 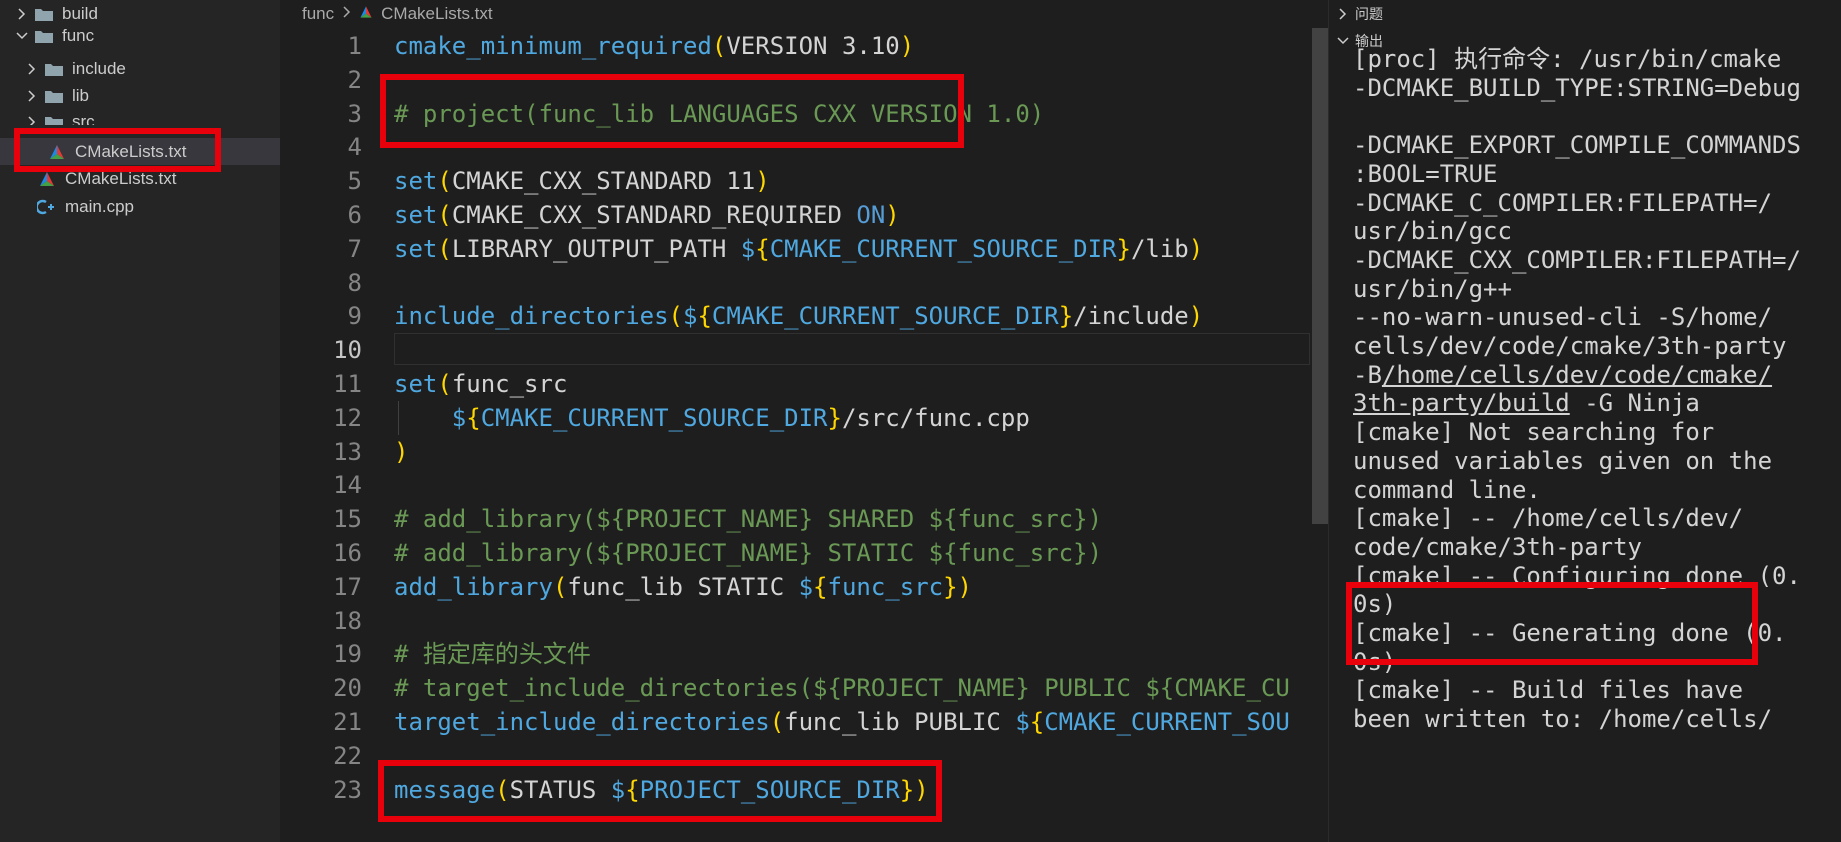 What do you see at coordinates (80, 13) in the screenshot?
I see `tree-label: build` at bounding box center [80, 13].